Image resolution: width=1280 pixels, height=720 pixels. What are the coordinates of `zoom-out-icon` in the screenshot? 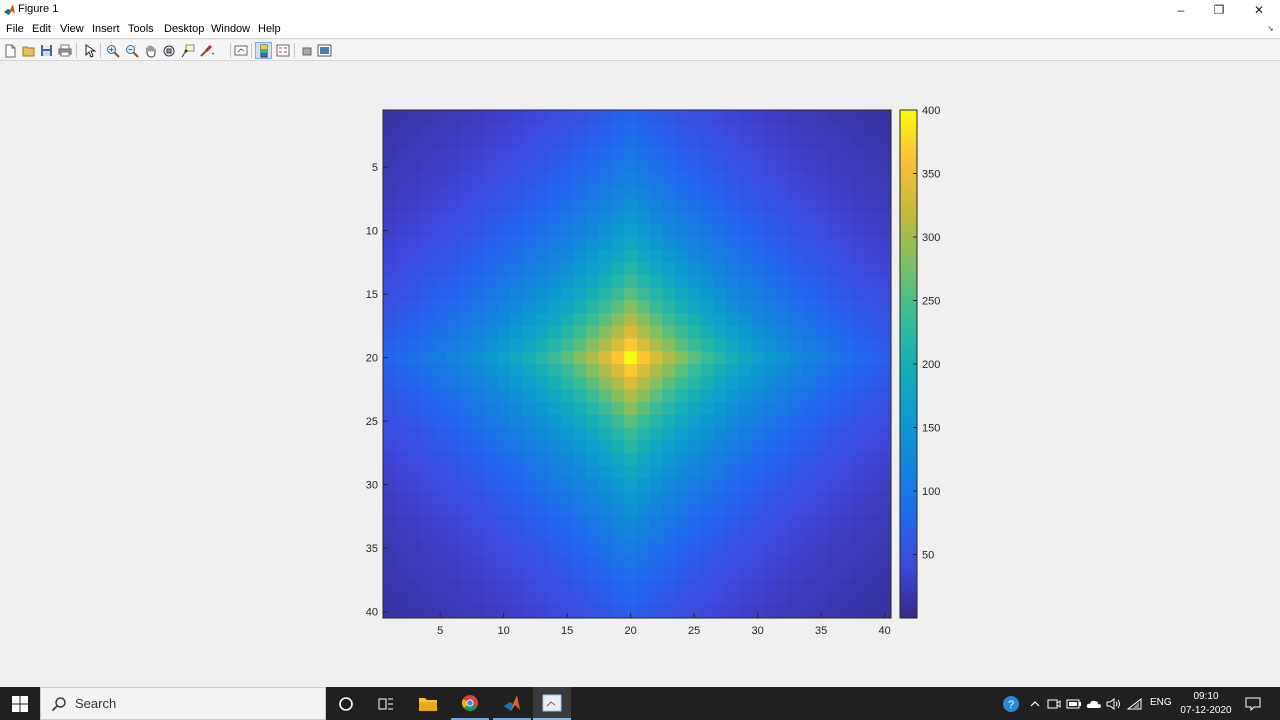 It's located at (131, 50).